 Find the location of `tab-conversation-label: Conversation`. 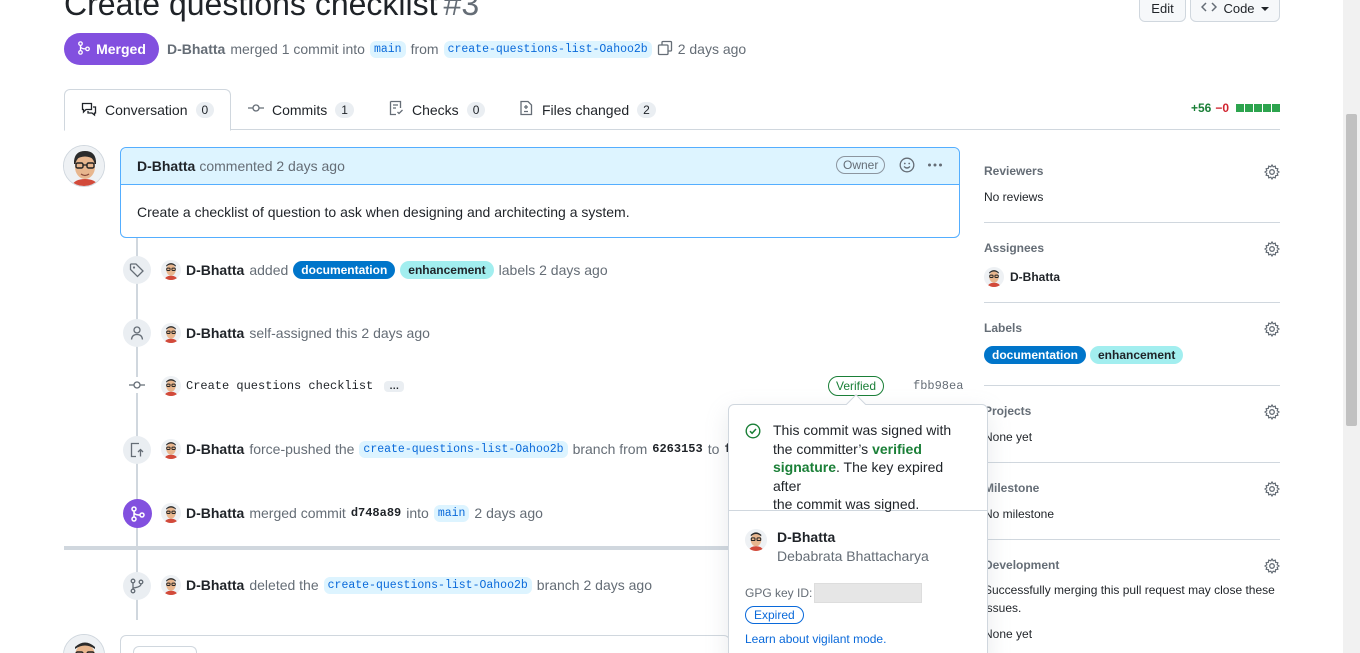

tab-conversation-label: Conversation is located at coordinates (146, 110).